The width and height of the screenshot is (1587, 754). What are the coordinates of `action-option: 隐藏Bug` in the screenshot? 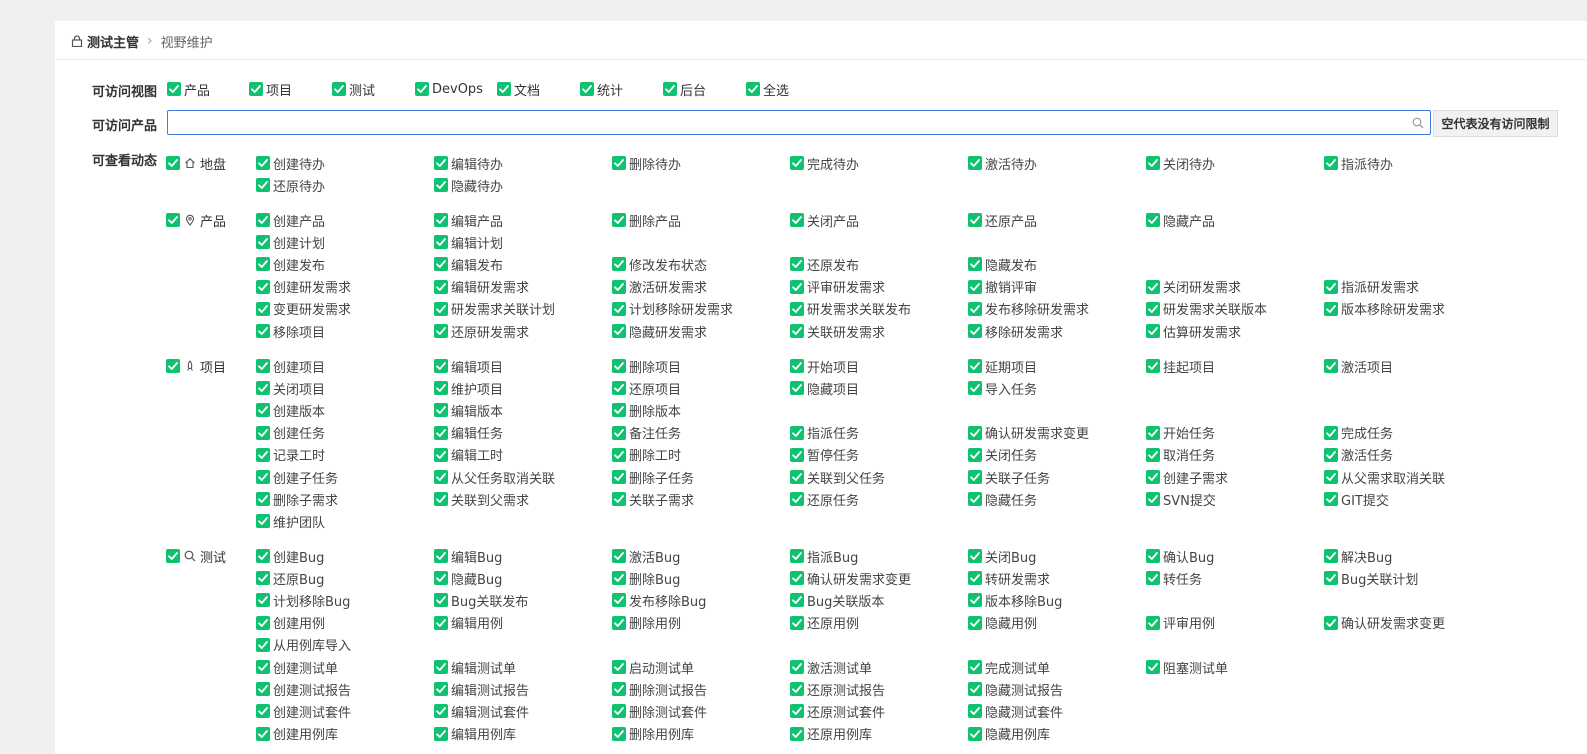 It's located at (468, 578).